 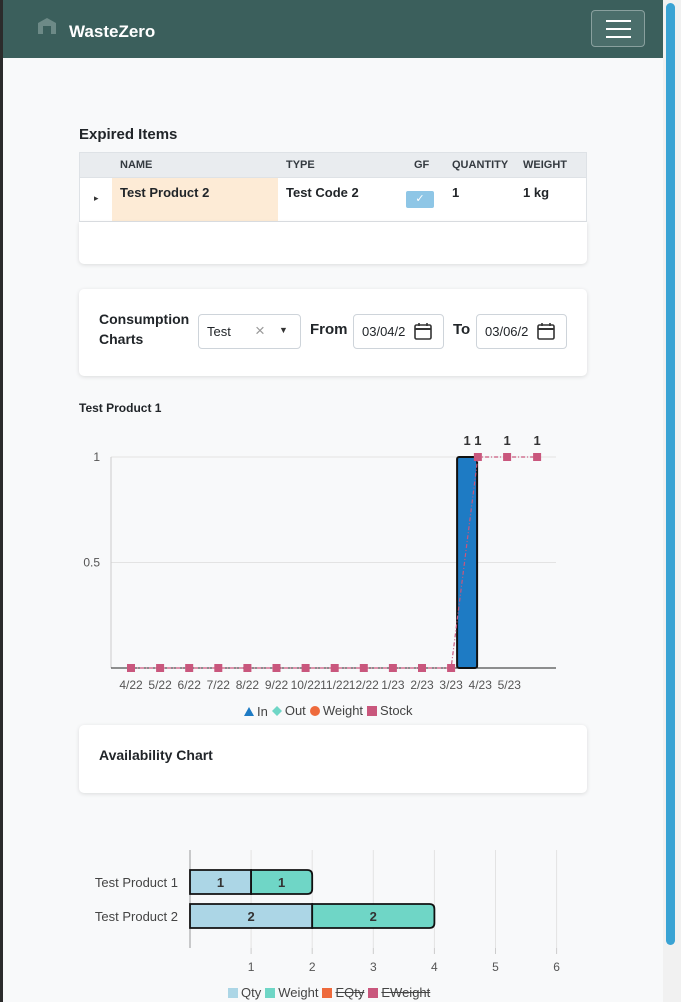 What do you see at coordinates (112, 32) in the screenshot?
I see `brand-name: WasteZero` at bounding box center [112, 32].